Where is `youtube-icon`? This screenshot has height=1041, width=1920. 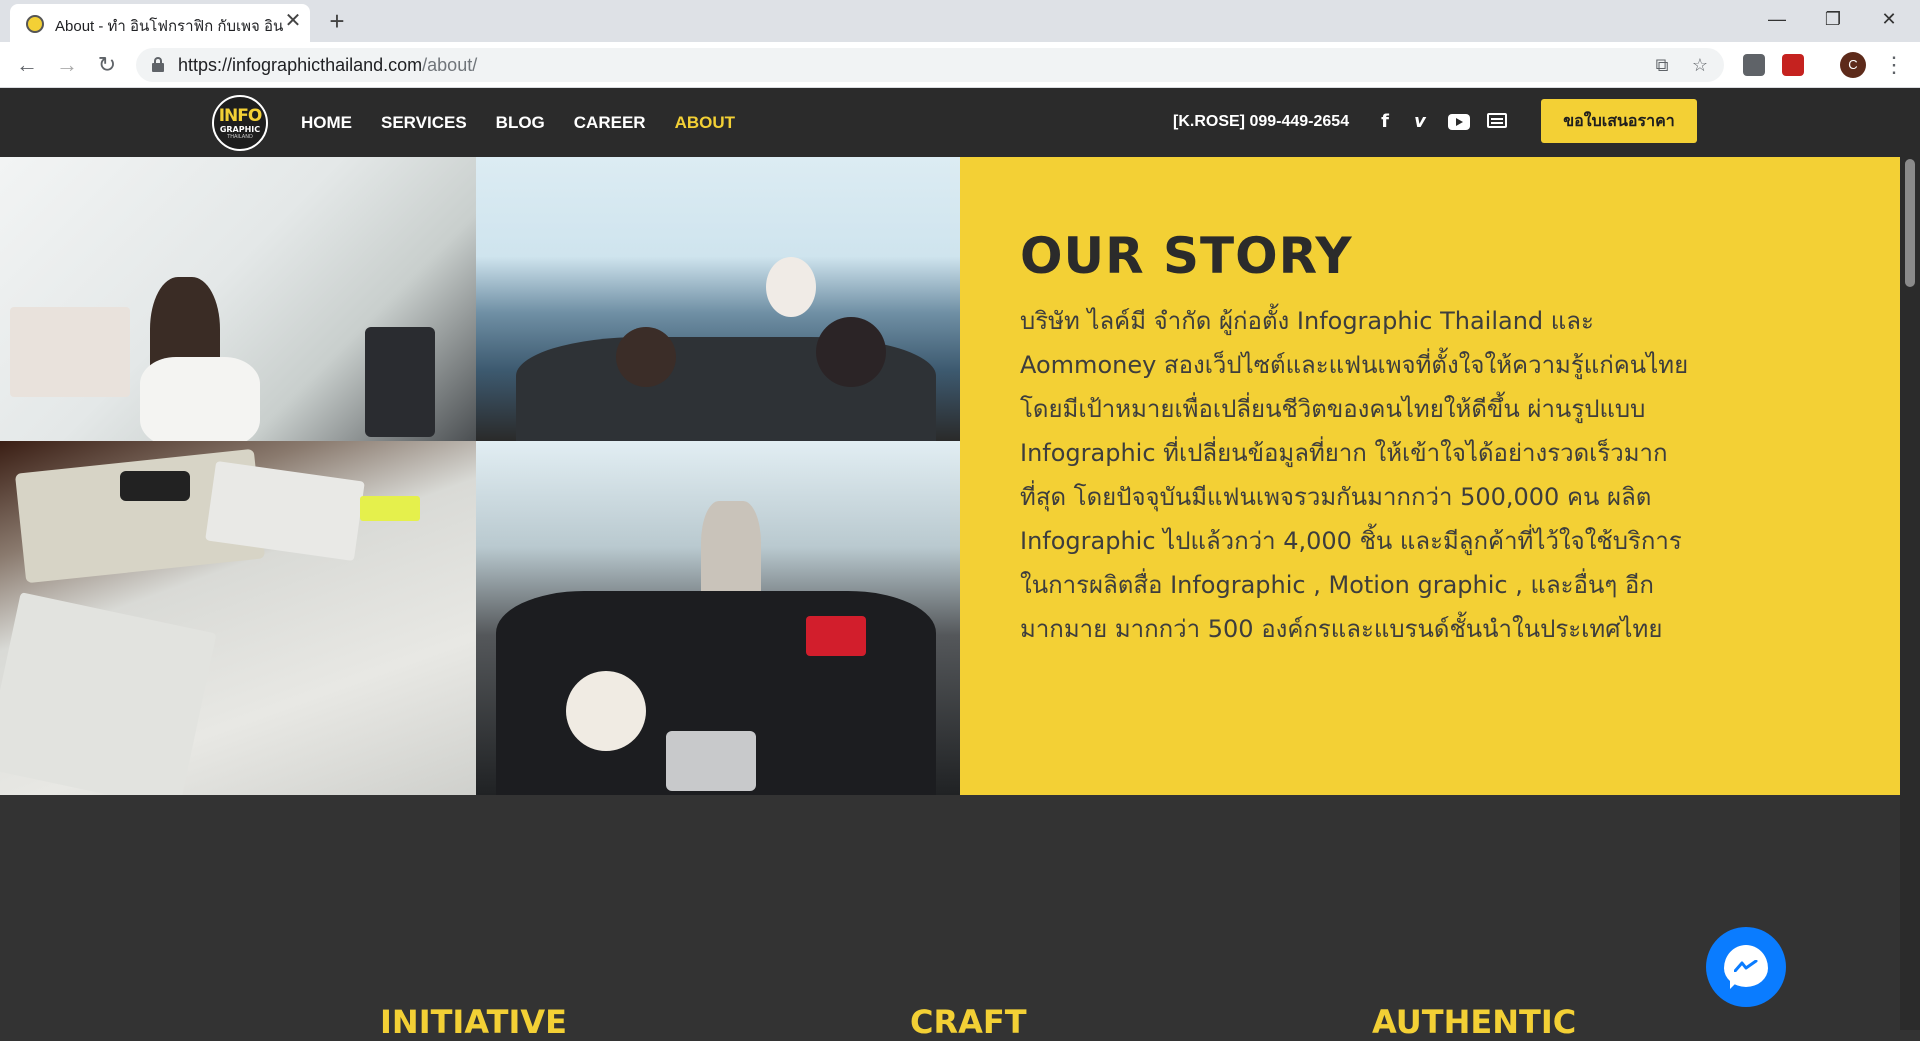 youtube-icon is located at coordinates (1459, 122).